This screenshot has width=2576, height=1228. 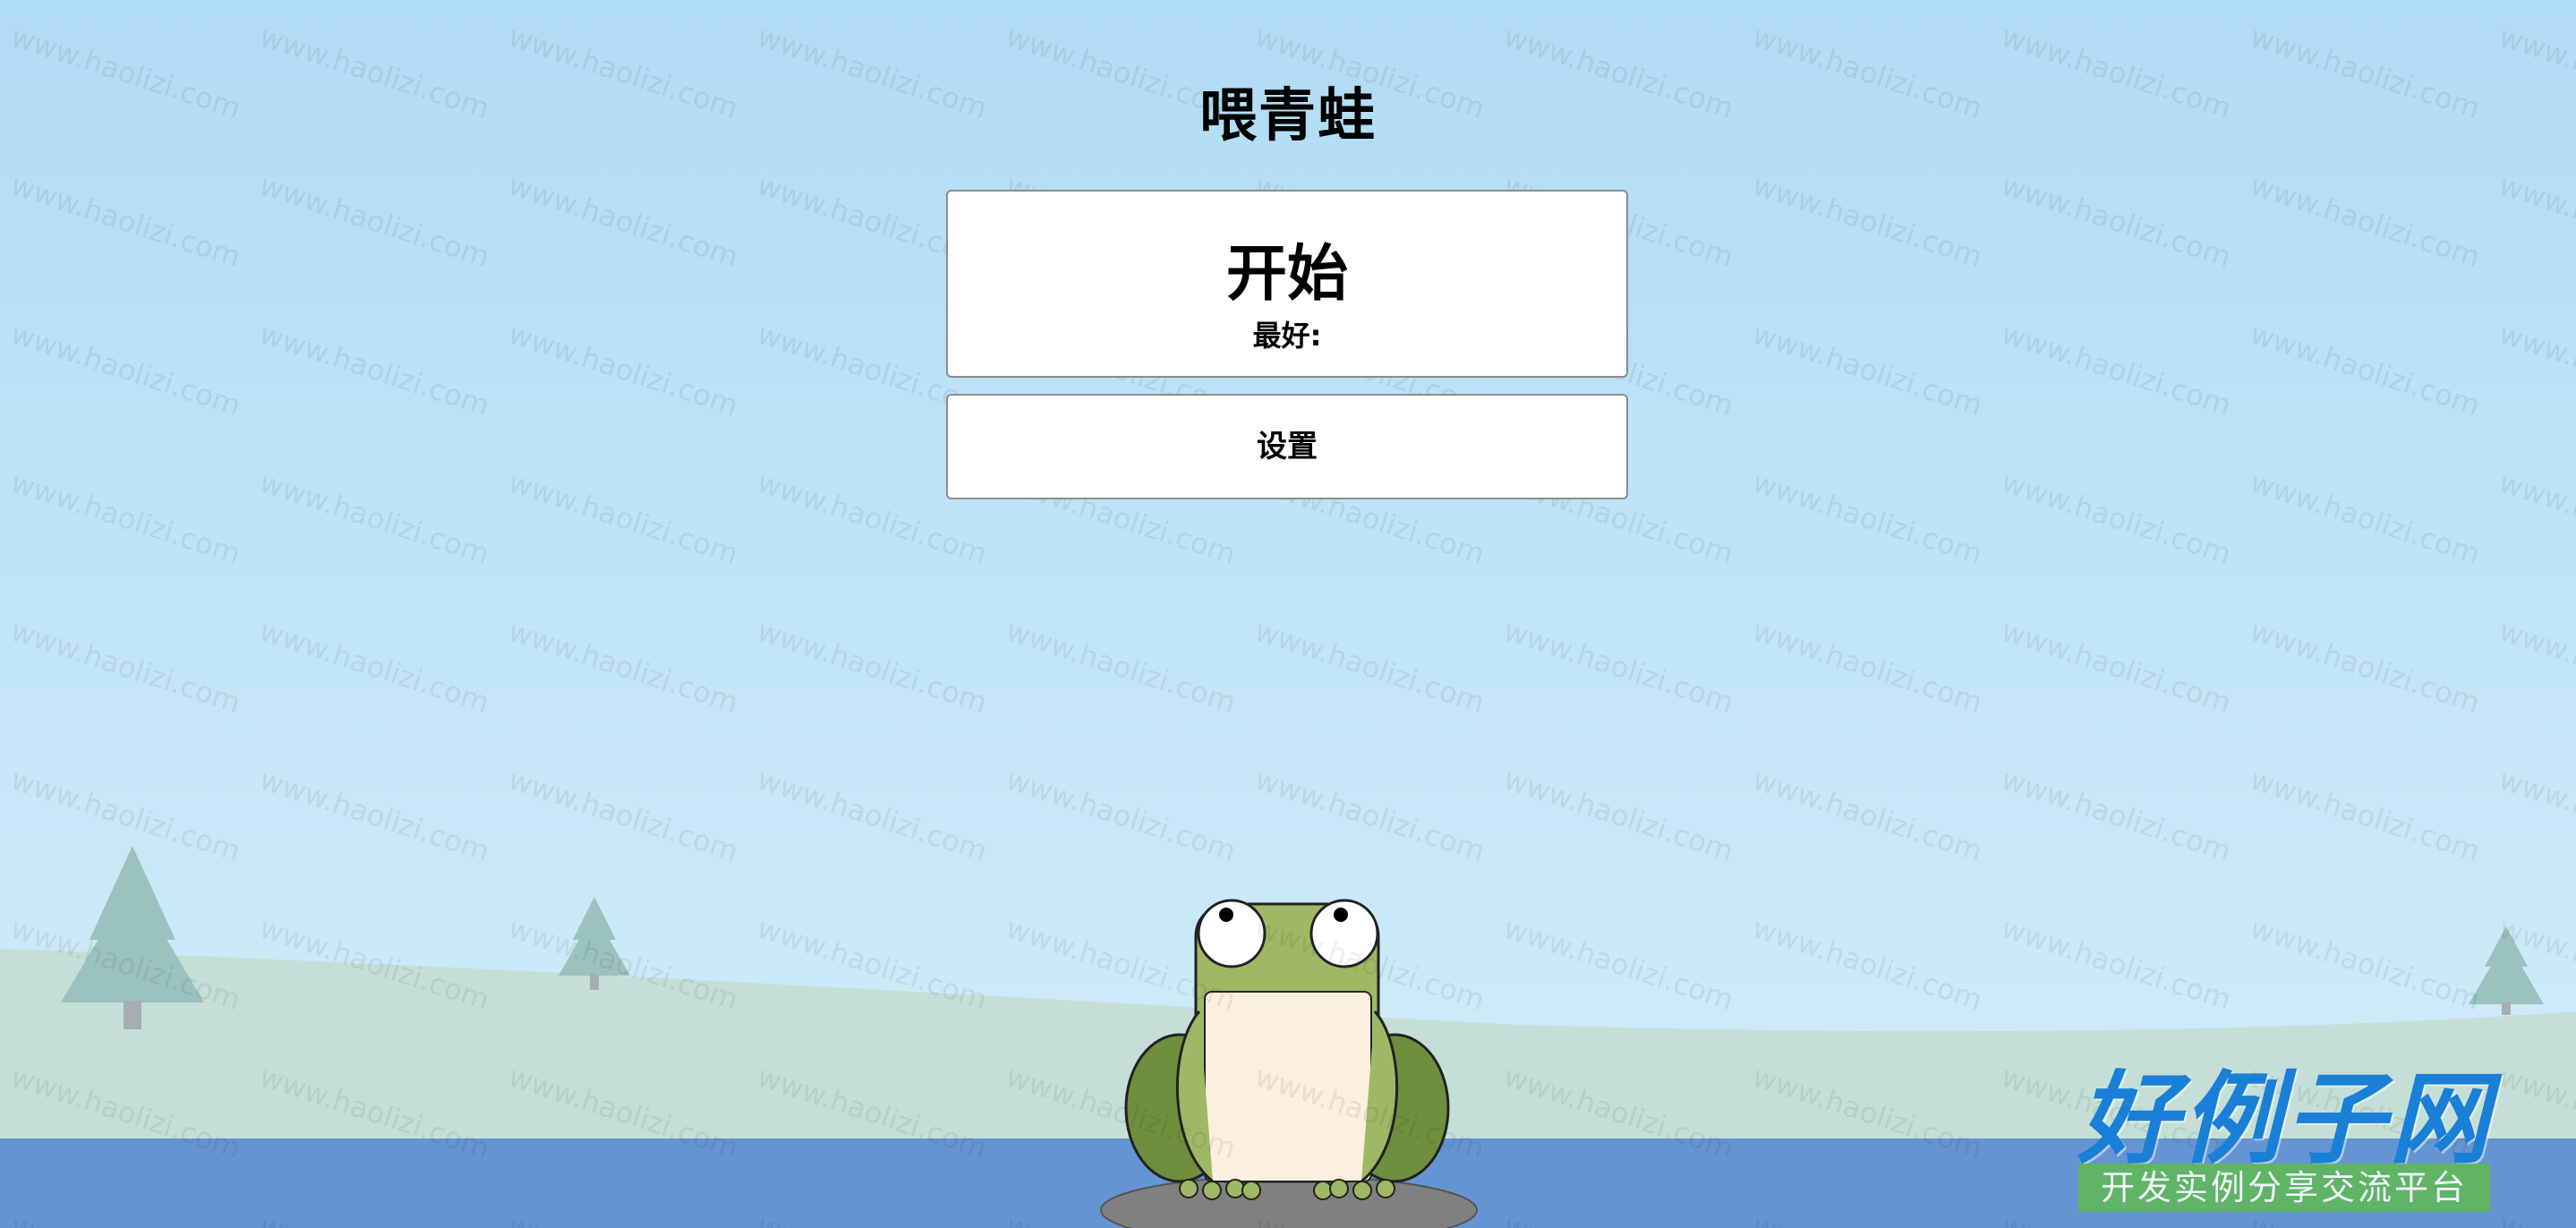 I want to click on logo-subtitle: 开发实例分享交流平台, so click(x=2284, y=1188).